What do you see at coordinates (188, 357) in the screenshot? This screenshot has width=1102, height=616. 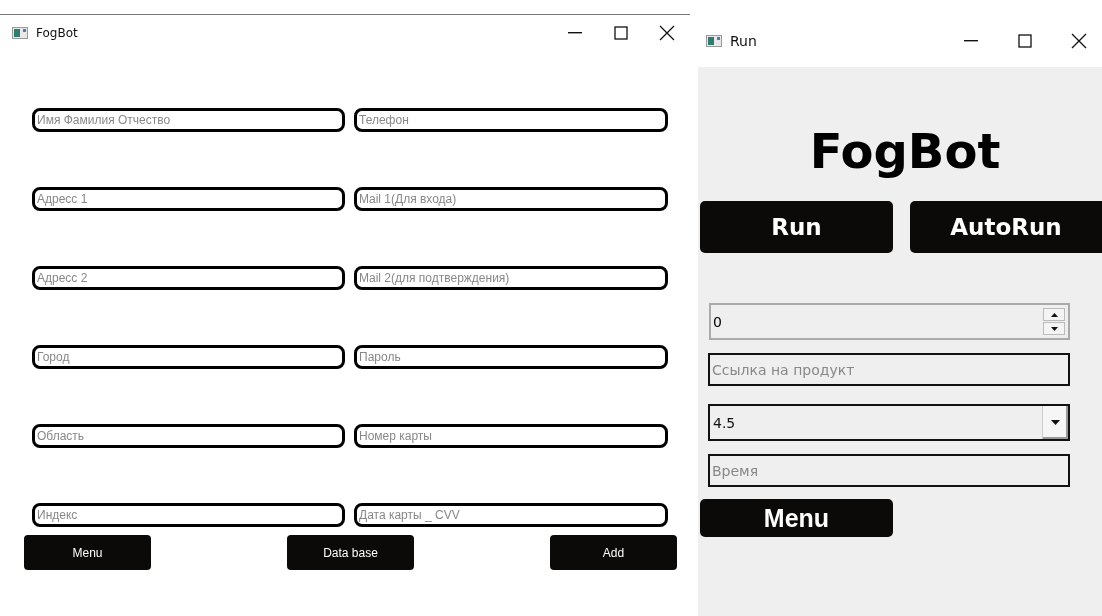 I see `input-field: Город` at bounding box center [188, 357].